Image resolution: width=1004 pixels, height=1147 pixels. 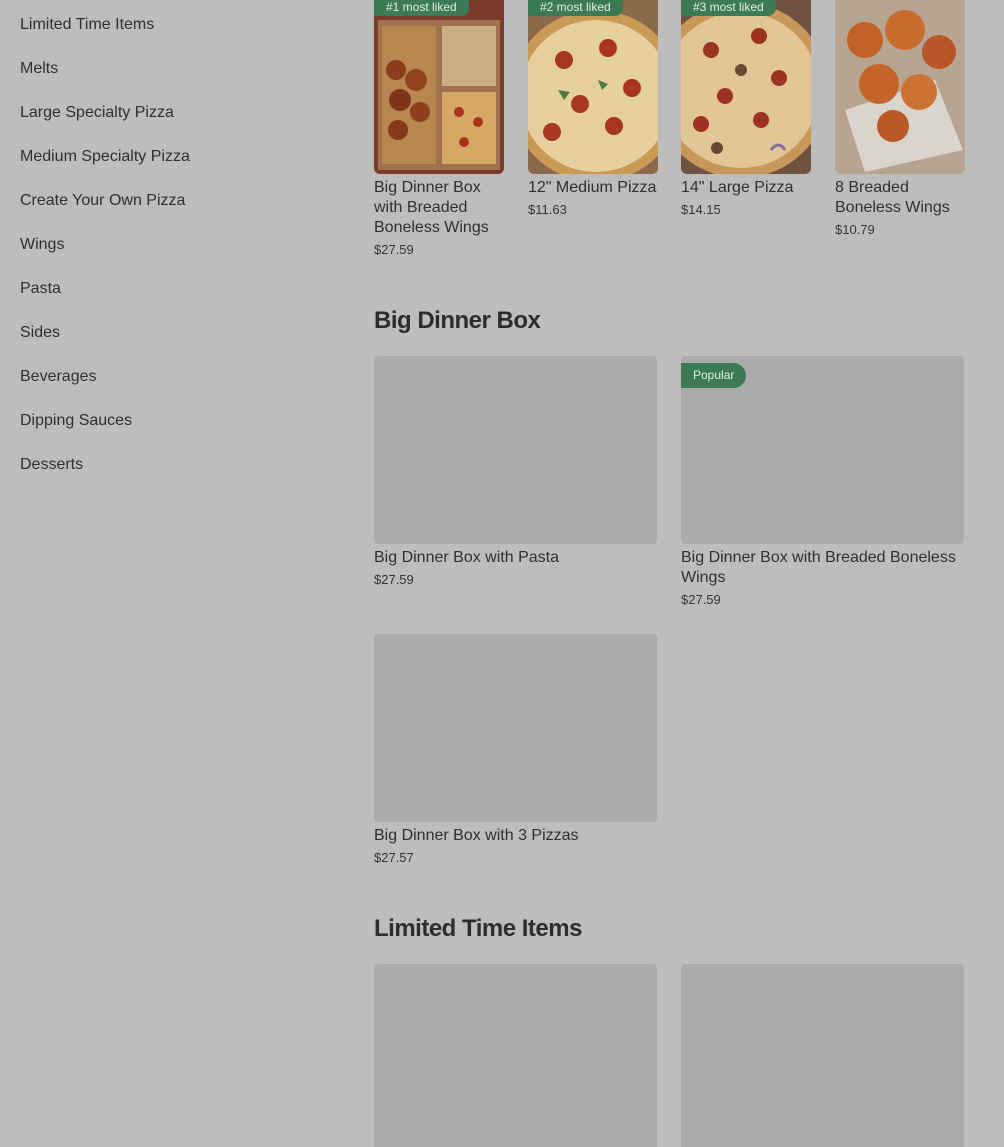 I want to click on product-name: 8 Breaded Boneless Wings, so click(x=892, y=197).